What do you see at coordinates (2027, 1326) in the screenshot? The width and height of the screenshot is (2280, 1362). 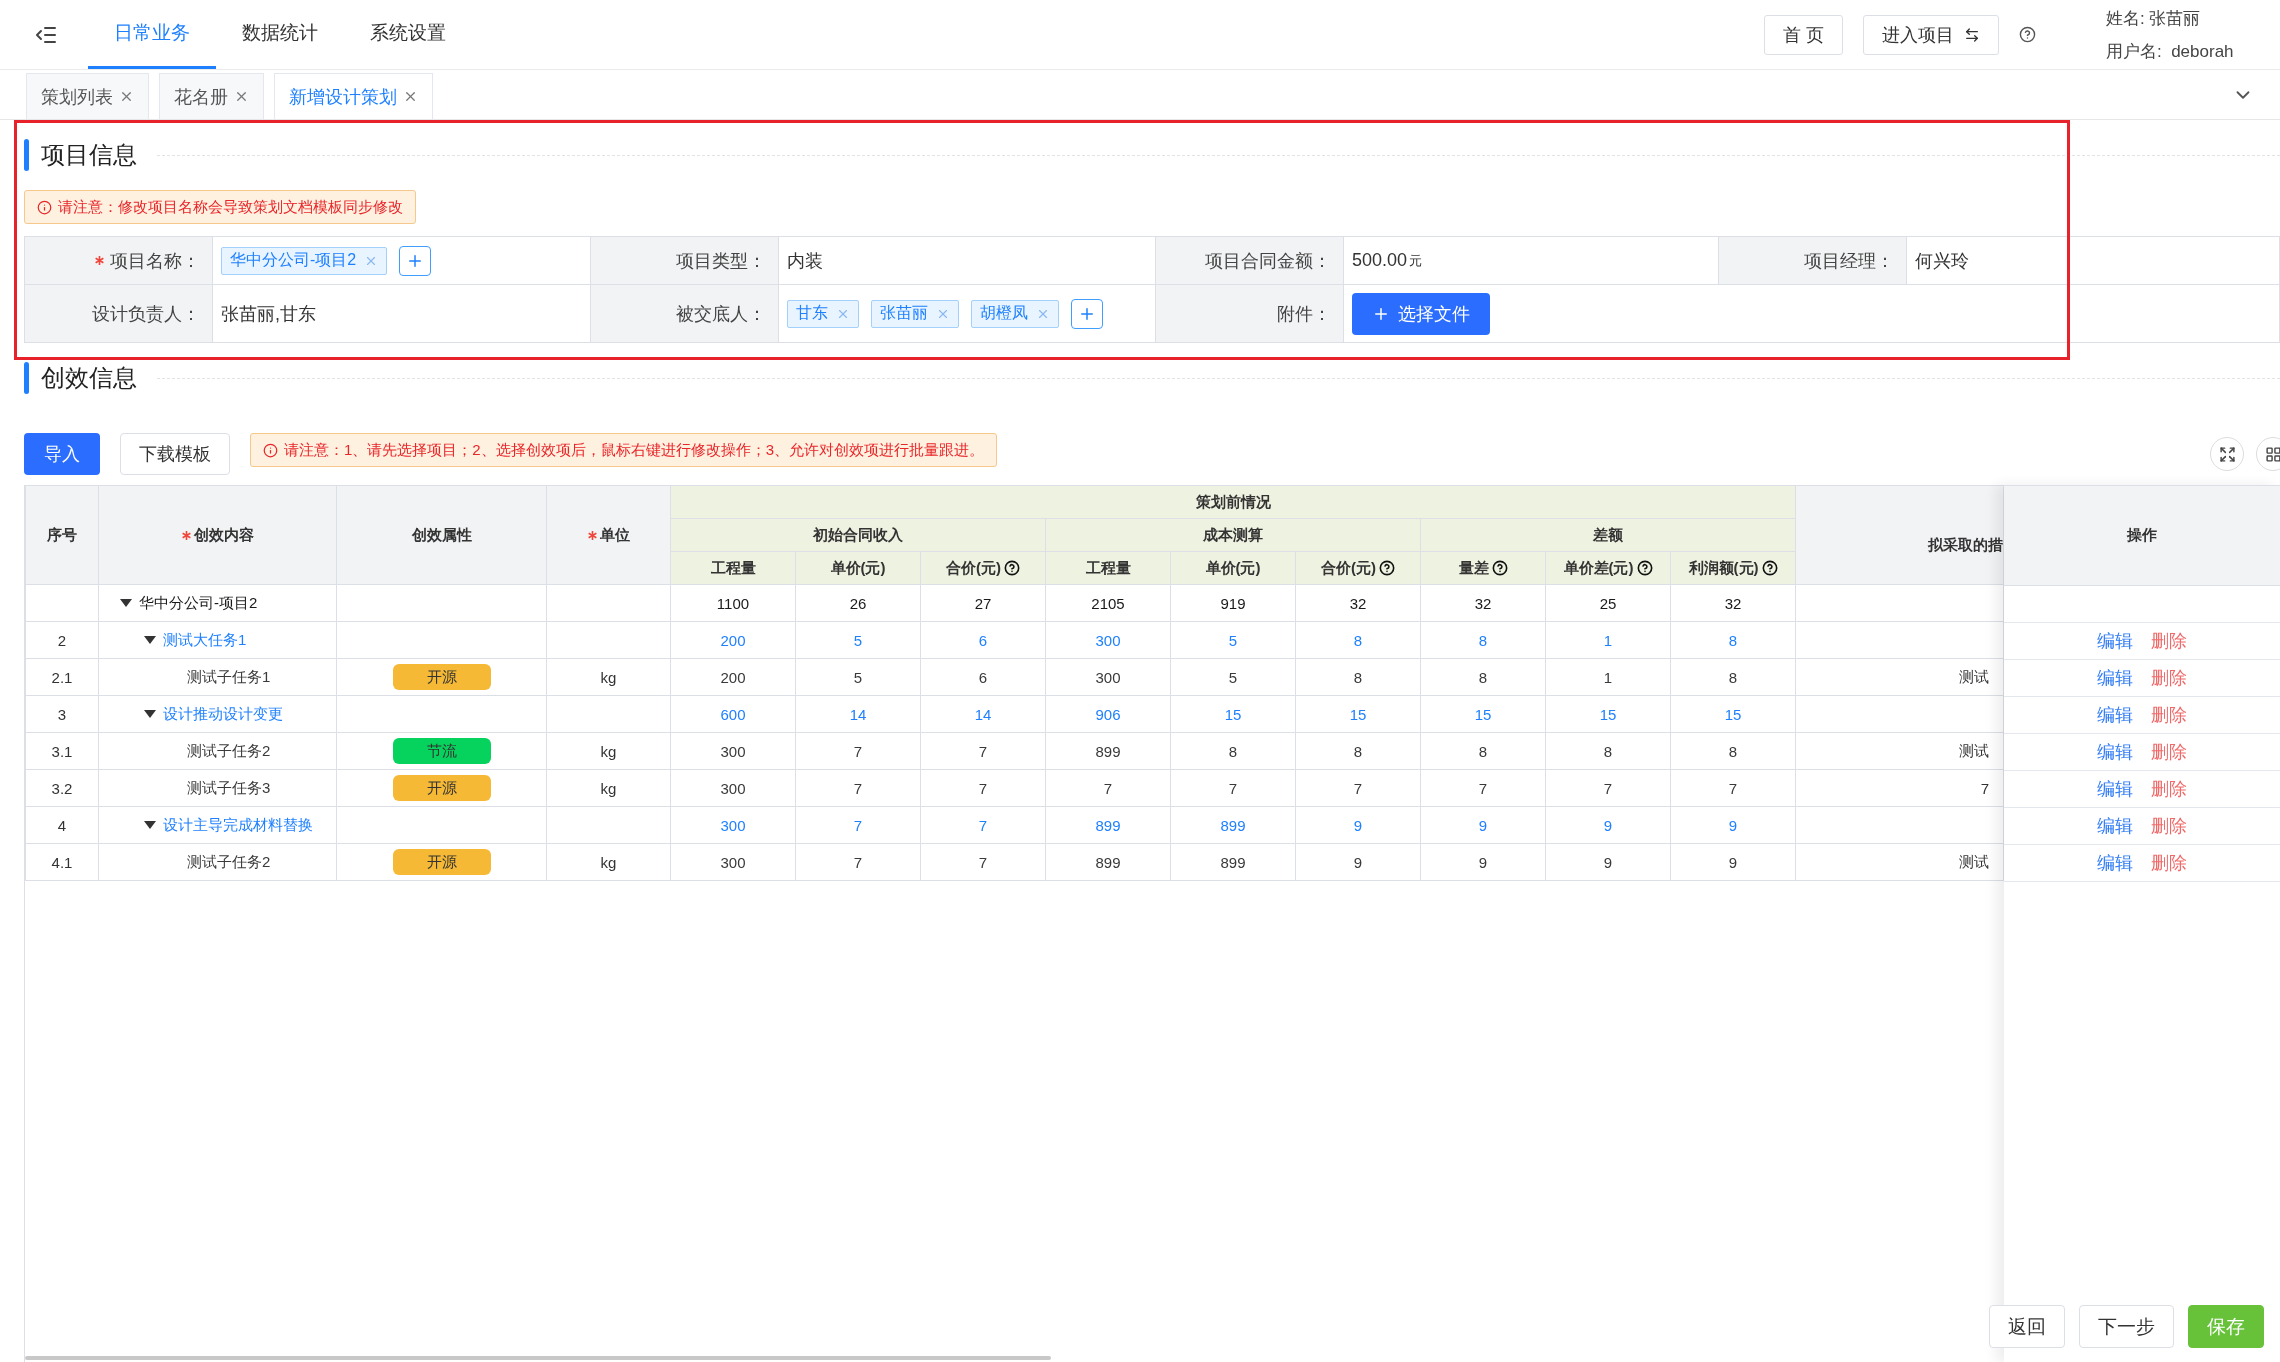 I see `back-button: 返回` at bounding box center [2027, 1326].